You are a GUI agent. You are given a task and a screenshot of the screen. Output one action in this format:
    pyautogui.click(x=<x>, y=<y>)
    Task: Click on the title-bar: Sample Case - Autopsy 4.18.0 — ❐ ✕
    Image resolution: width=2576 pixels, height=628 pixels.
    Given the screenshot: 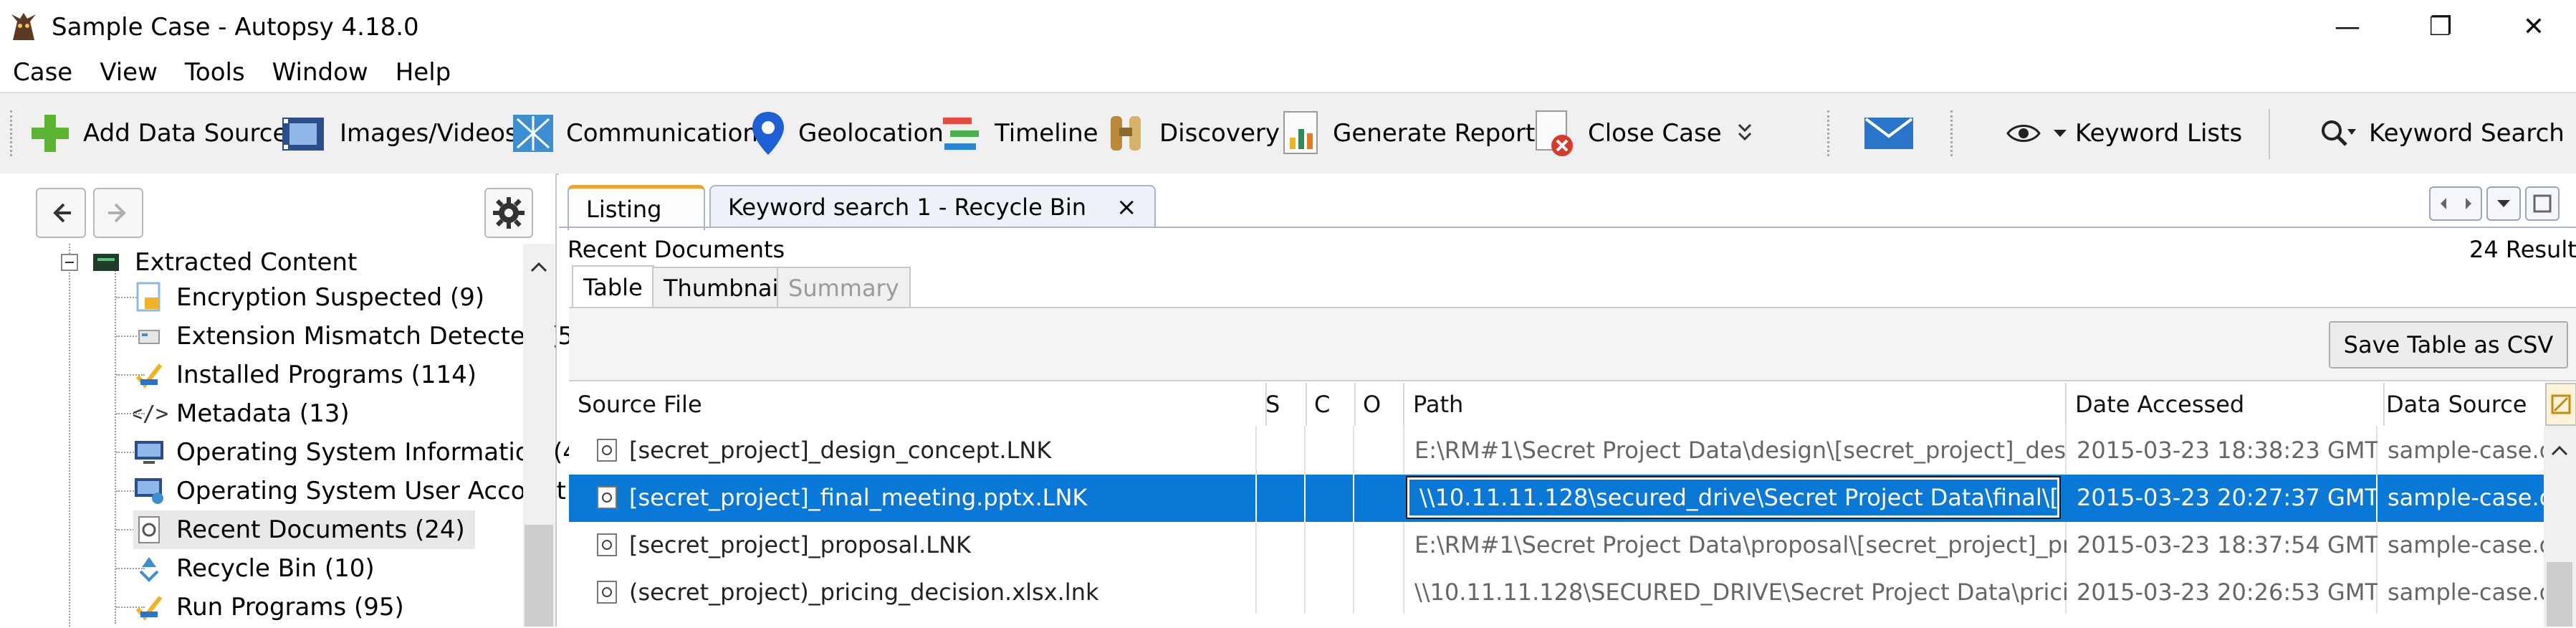 What is the action you would take?
    pyautogui.click(x=1288, y=26)
    